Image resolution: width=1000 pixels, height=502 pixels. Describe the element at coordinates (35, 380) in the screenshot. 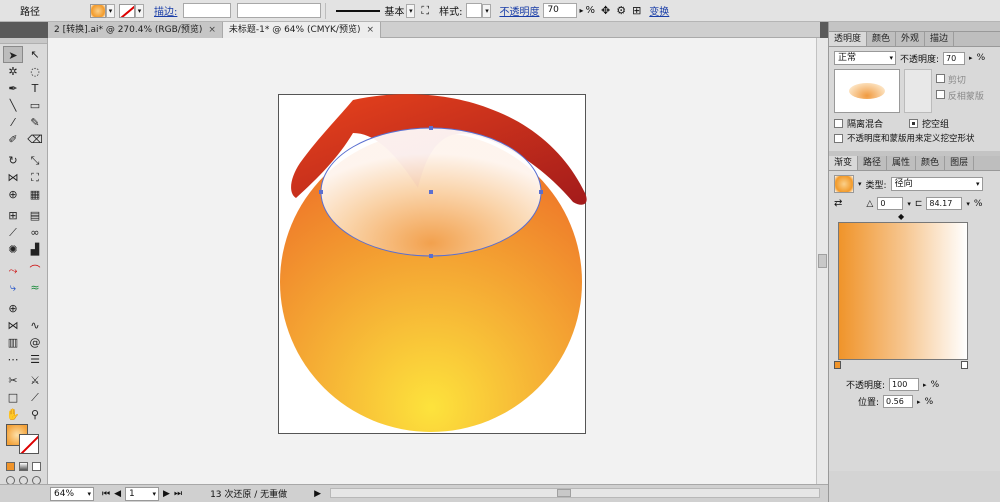

I see `knife-tool-icon: ⚔` at that location.